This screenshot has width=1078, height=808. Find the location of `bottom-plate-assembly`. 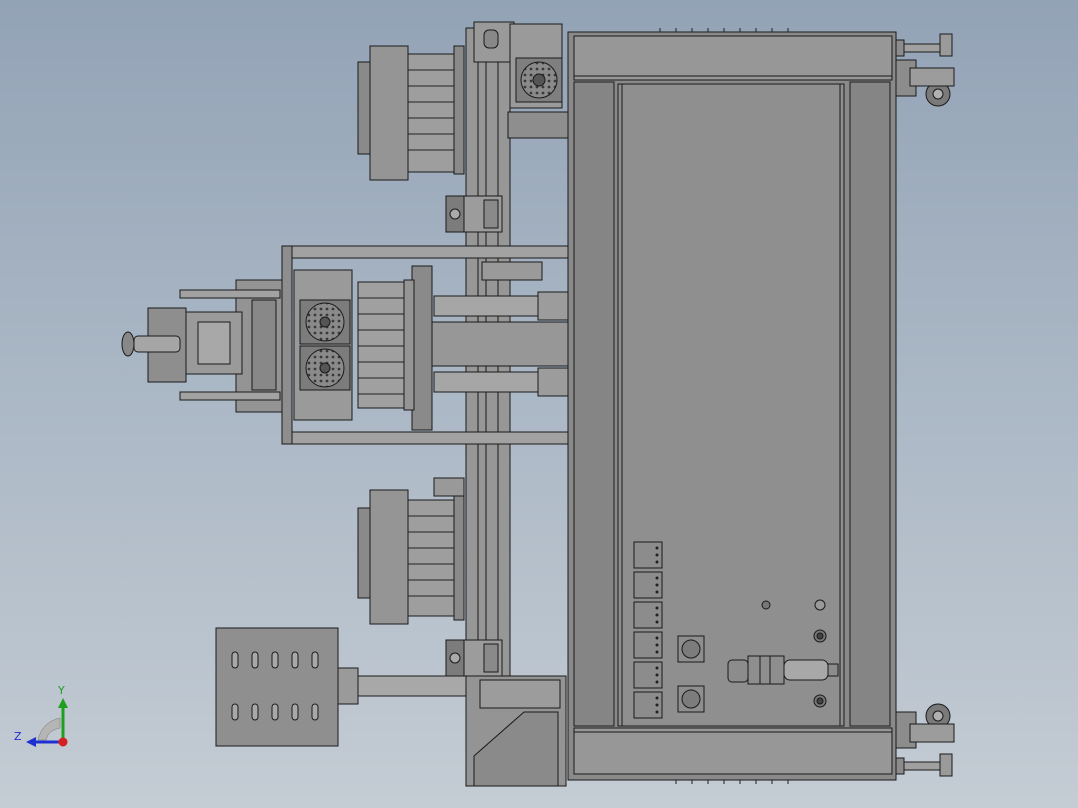

bottom-plate-assembly is located at coordinates (391, 707).